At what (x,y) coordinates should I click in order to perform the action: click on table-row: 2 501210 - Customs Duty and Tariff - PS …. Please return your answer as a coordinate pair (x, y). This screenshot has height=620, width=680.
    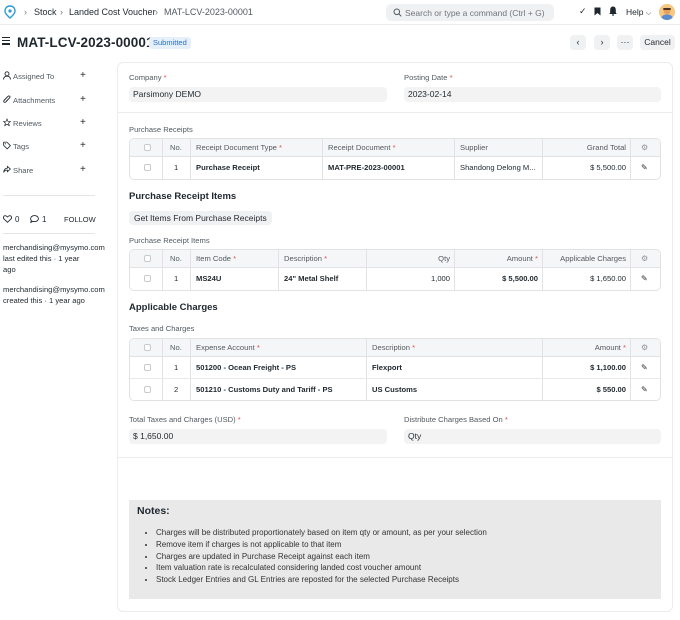
    Looking at the image, I should click on (395, 389).